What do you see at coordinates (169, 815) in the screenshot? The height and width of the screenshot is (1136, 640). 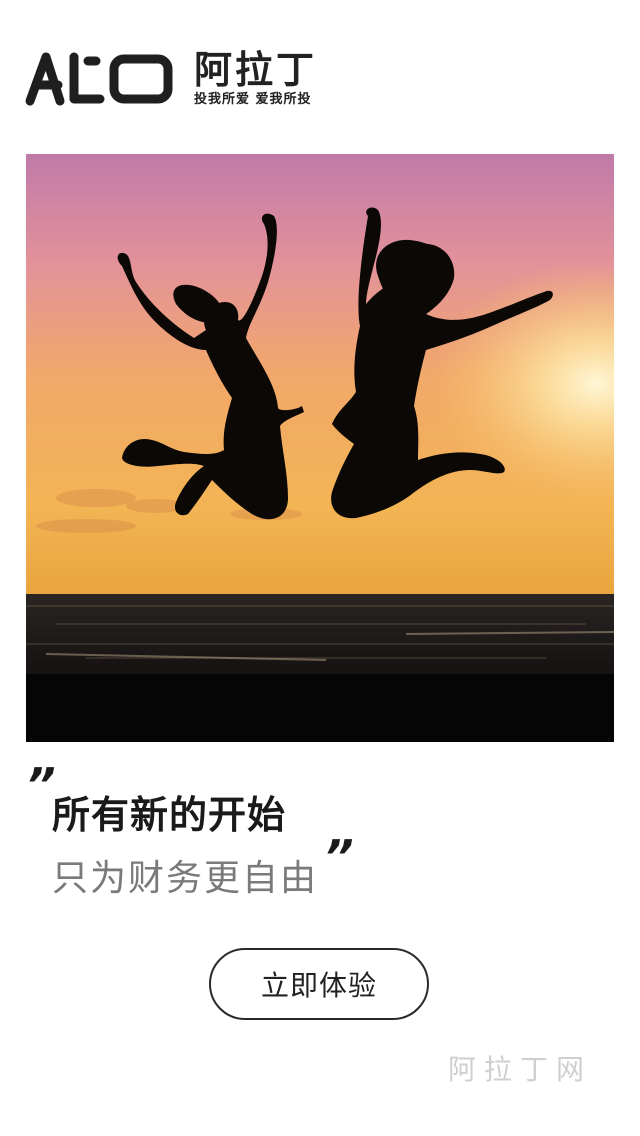 I see `headline-primary: 所有新的开始` at bounding box center [169, 815].